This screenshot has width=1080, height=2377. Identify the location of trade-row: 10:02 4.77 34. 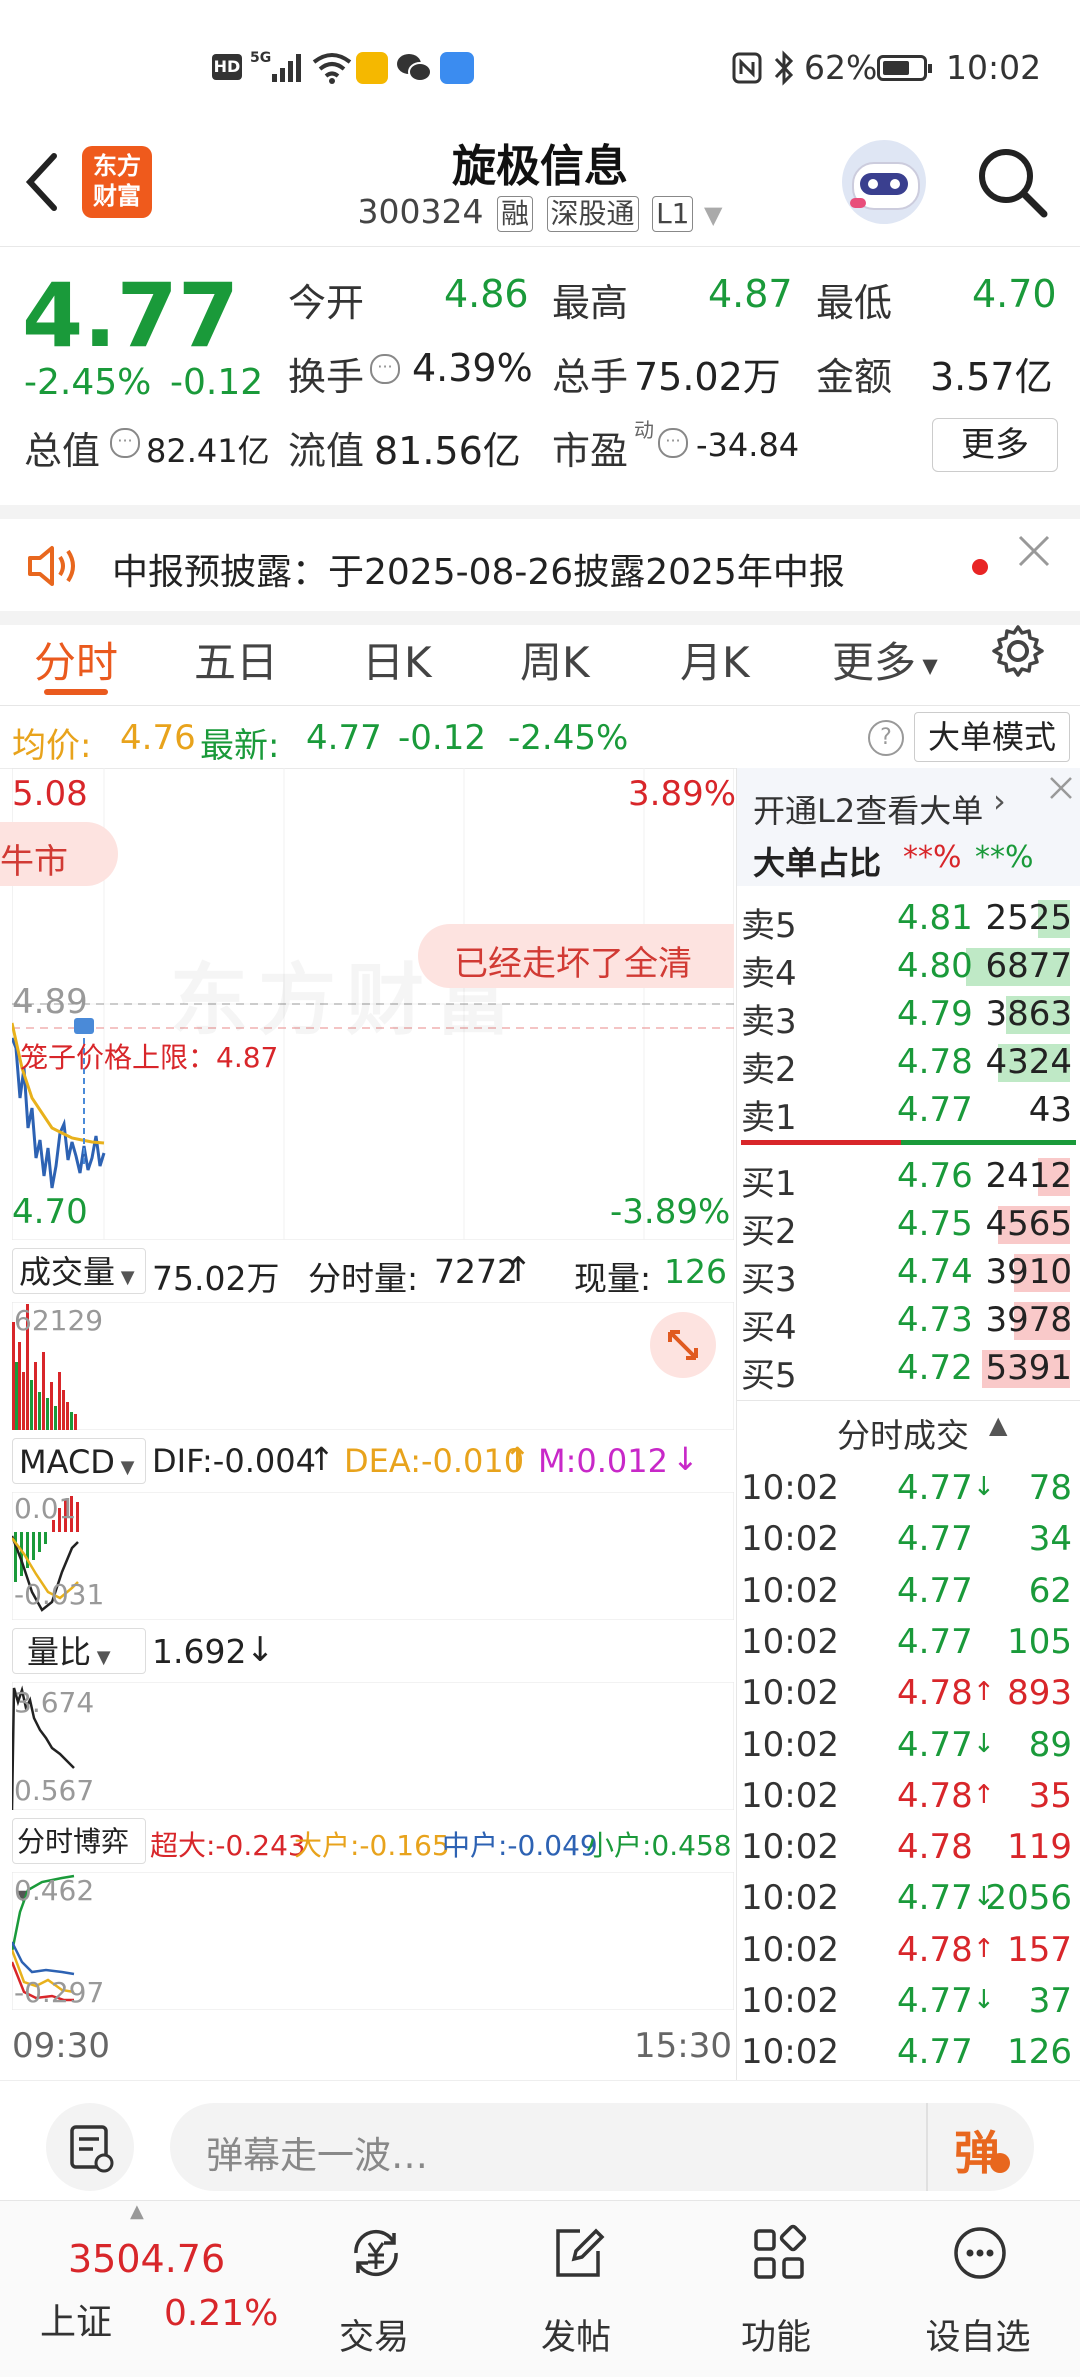
(908, 1540).